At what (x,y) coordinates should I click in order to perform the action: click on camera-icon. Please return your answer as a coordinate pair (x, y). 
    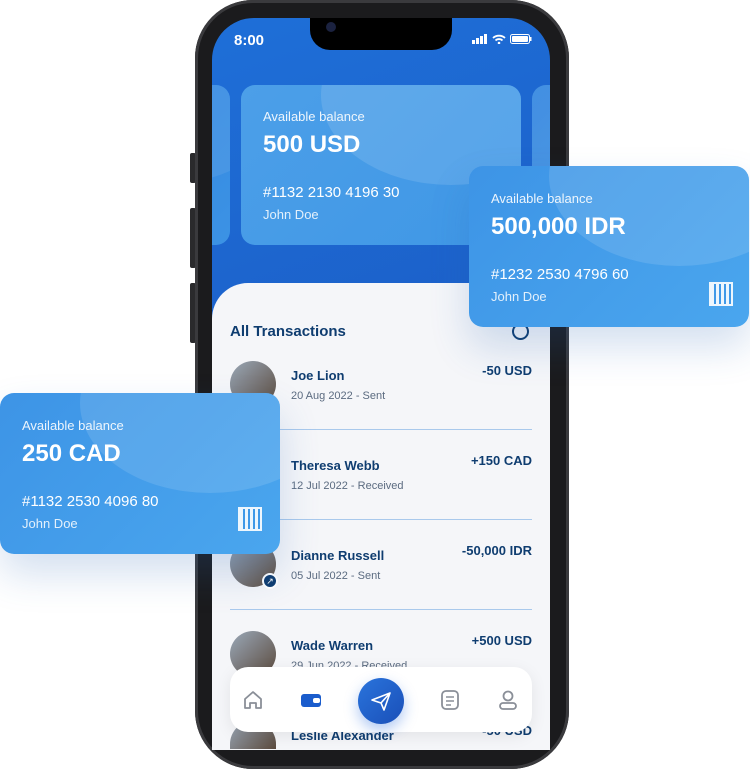
    Looking at the image, I should click on (331, 27).